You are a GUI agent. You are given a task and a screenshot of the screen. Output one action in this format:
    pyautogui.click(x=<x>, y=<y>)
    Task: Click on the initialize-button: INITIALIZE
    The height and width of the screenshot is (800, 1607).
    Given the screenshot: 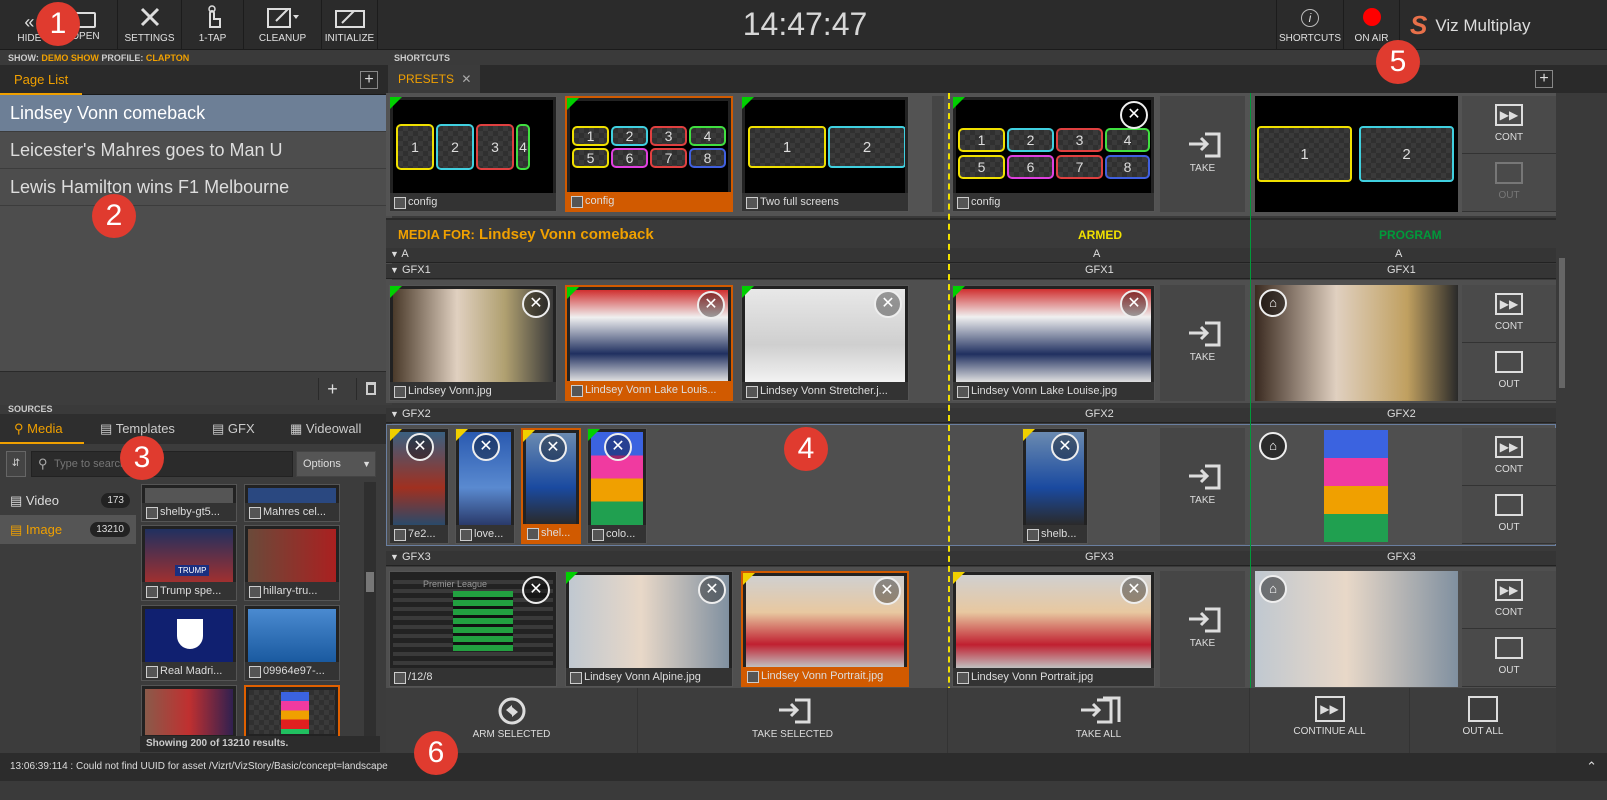 What is the action you would take?
    pyautogui.click(x=350, y=25)
    